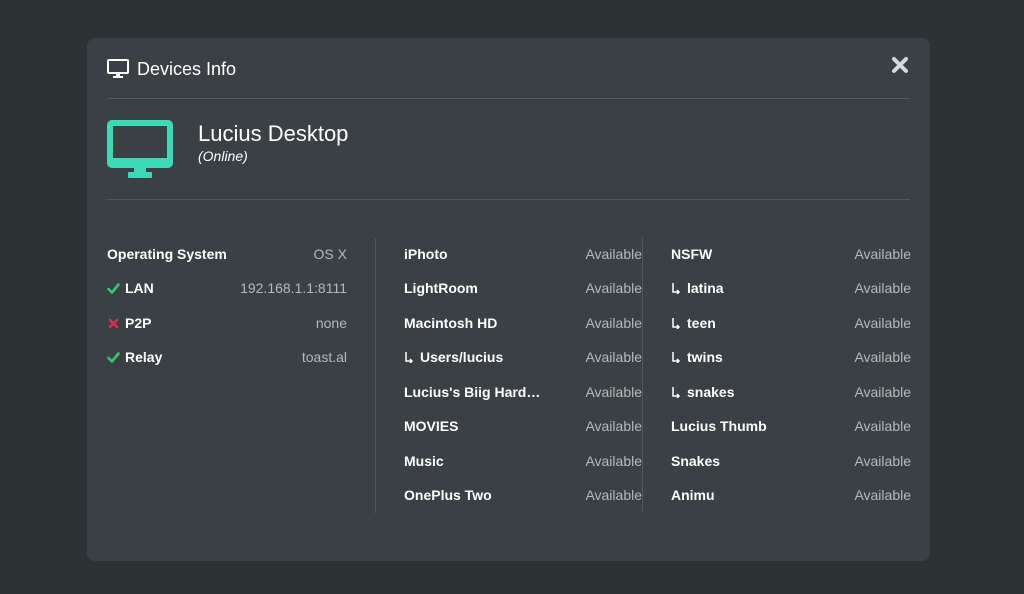  I want to click on info-value: none, so click(331, 323).